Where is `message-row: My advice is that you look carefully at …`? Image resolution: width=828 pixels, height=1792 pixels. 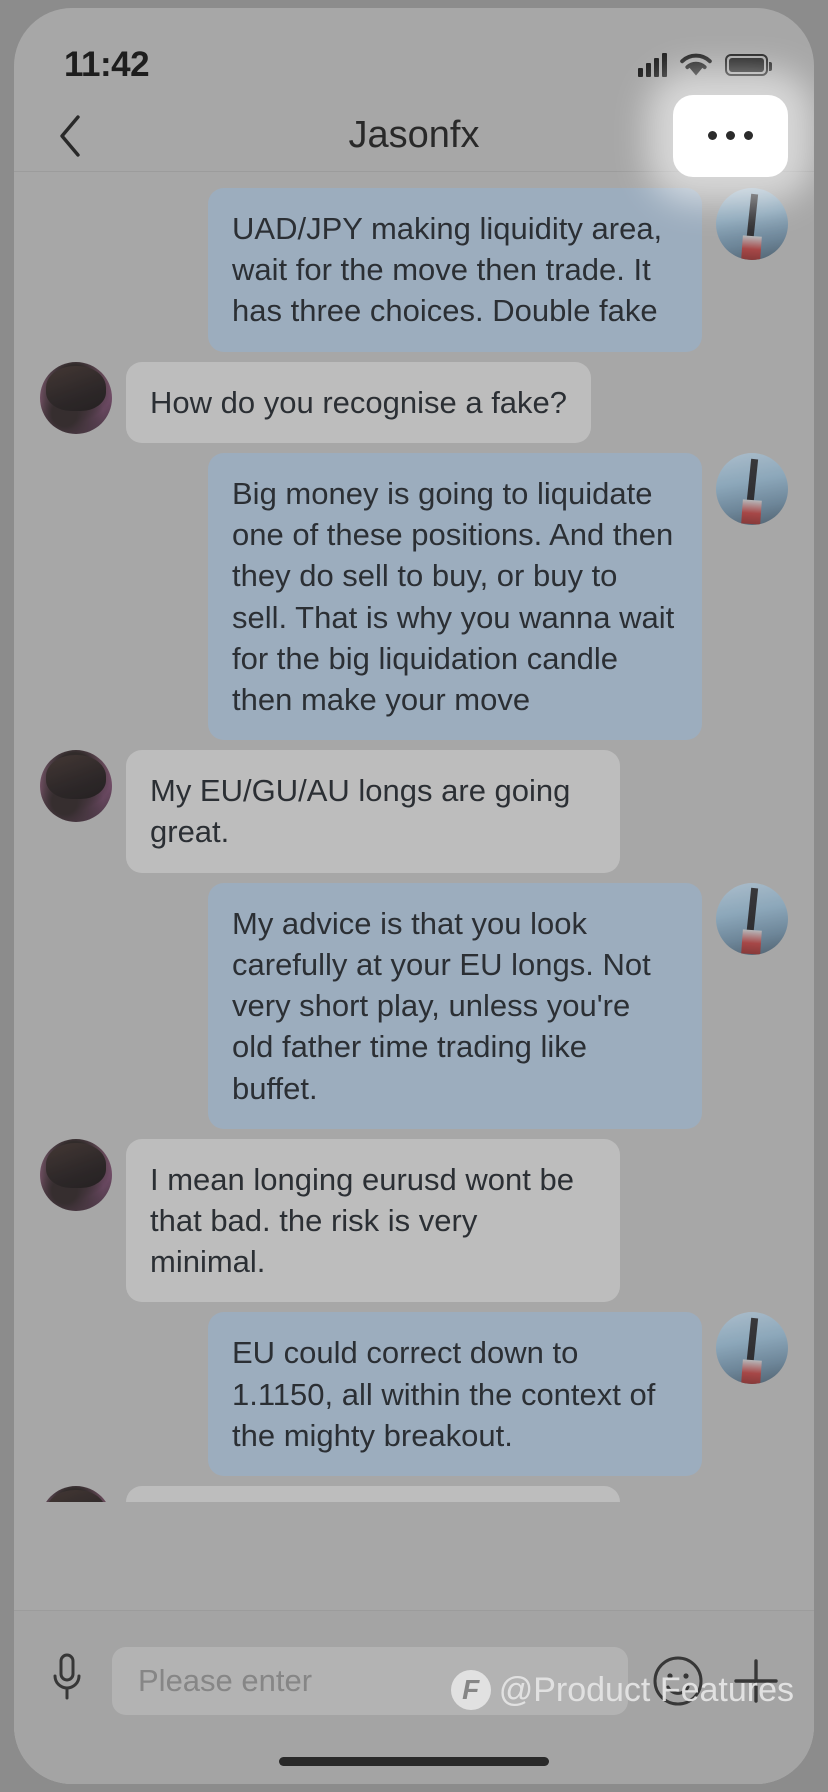 message-row: My advice is that you look carefully at … is located at coordinates (414, 1005).